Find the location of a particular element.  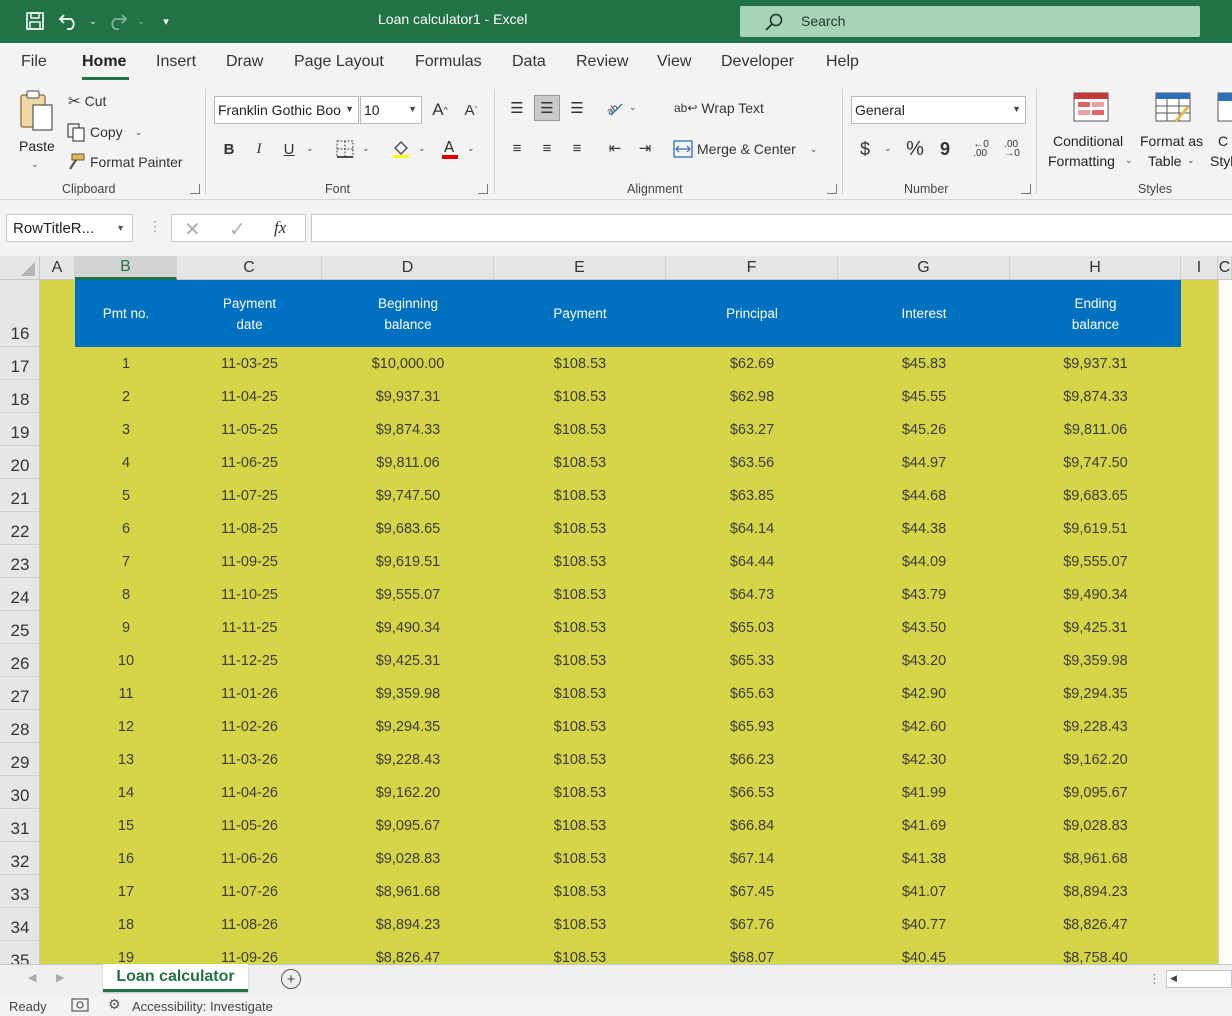

cell-beginning-balance: $9,811.06 is located at coordinates (408, 462).